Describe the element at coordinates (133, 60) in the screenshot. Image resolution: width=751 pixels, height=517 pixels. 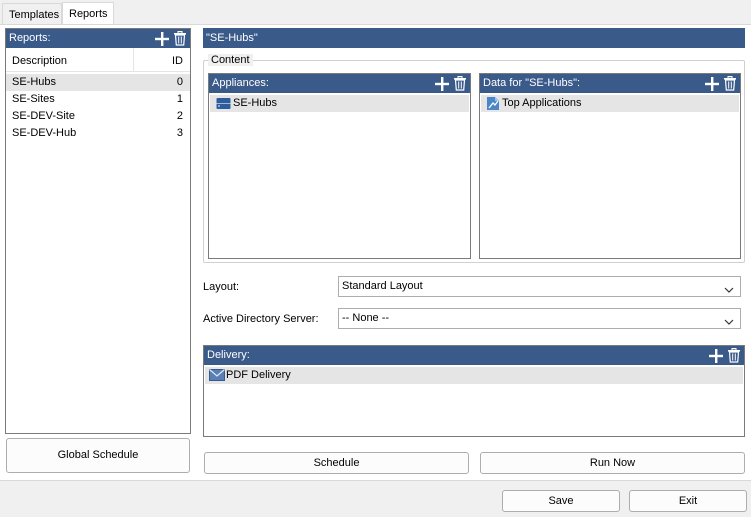
I see `column-divider` at that location.